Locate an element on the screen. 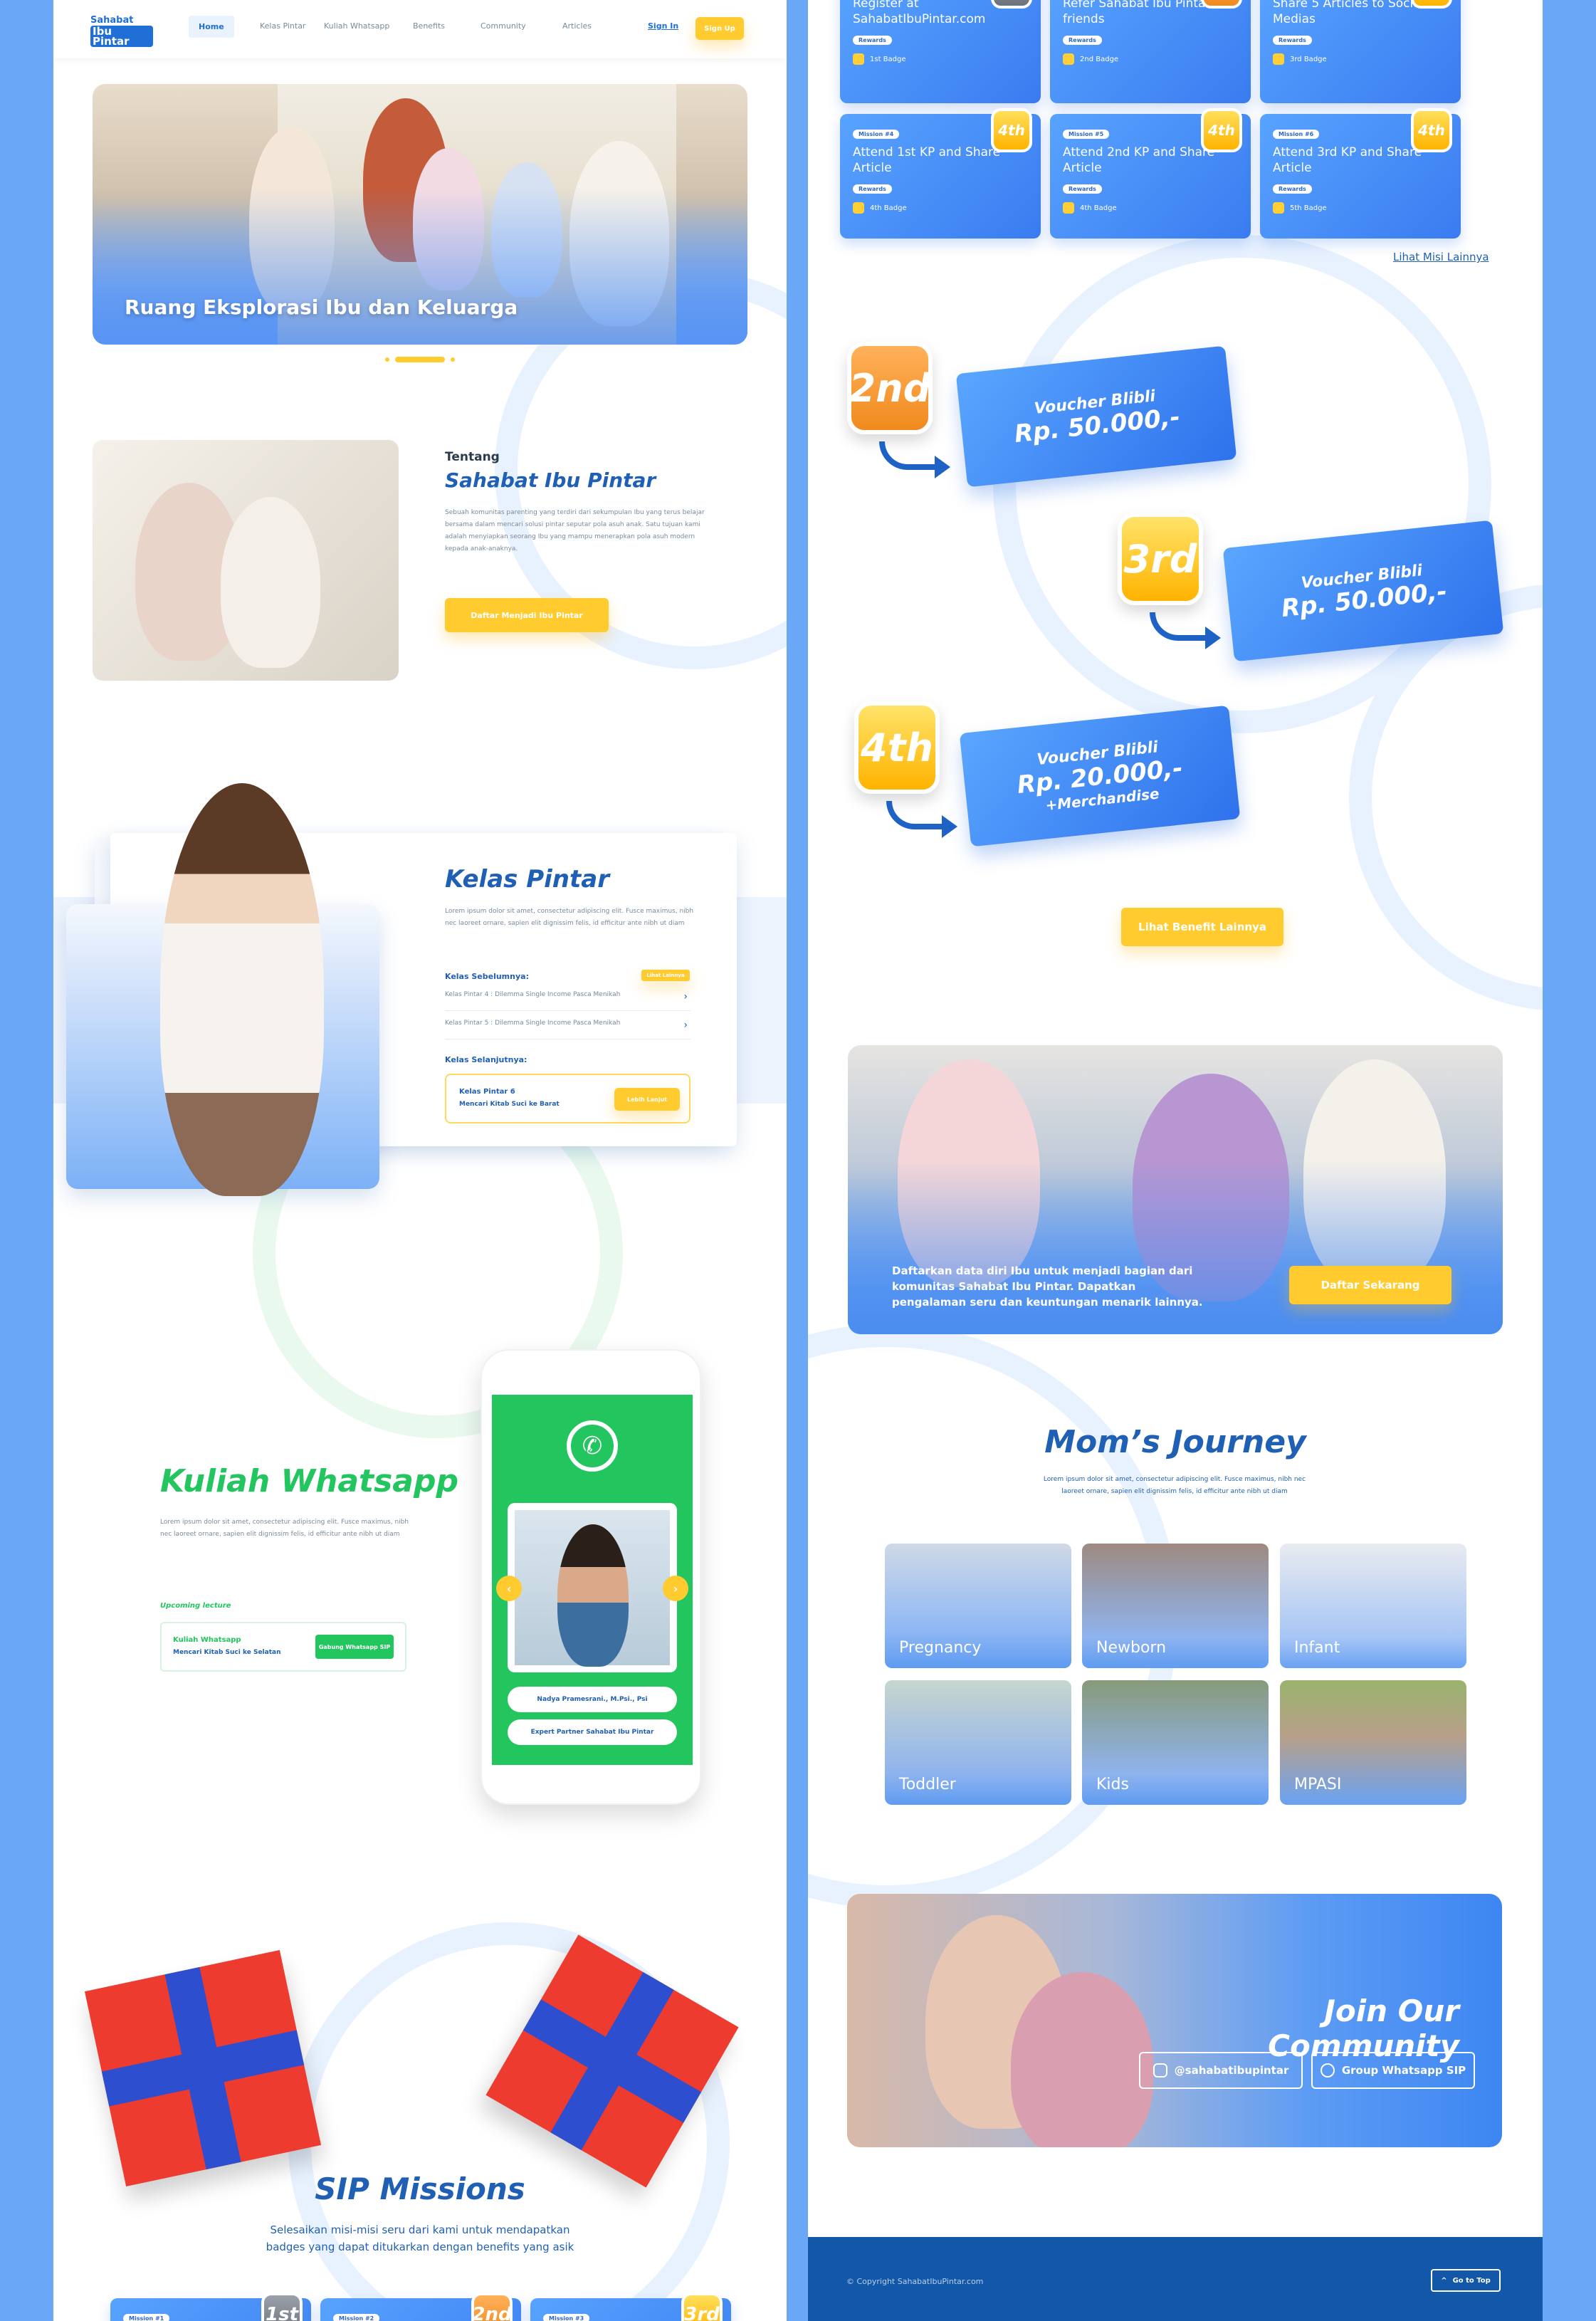 The height and width of the screenshot is (2321, 1596). speaker-role: Expert Partner Sahabat Ibu Pintar is located at coordinates (592, 1732).